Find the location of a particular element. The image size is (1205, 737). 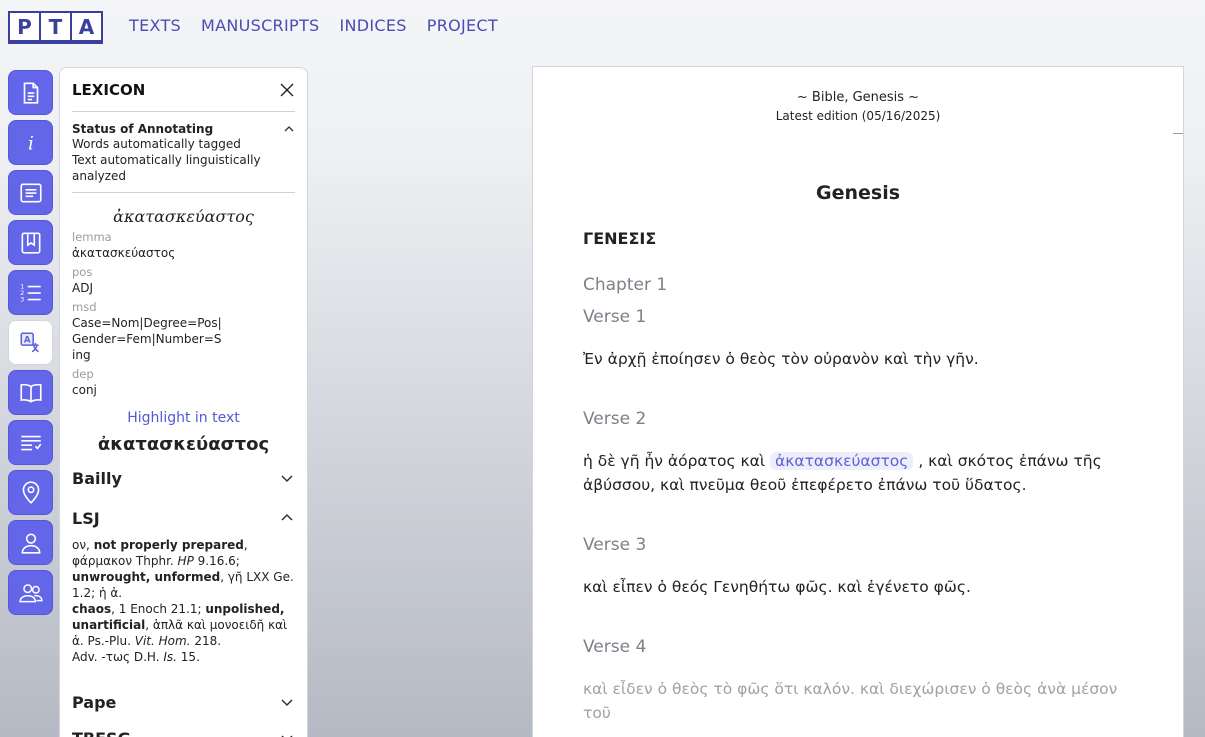

document-button is located at coordinates (30, 92).